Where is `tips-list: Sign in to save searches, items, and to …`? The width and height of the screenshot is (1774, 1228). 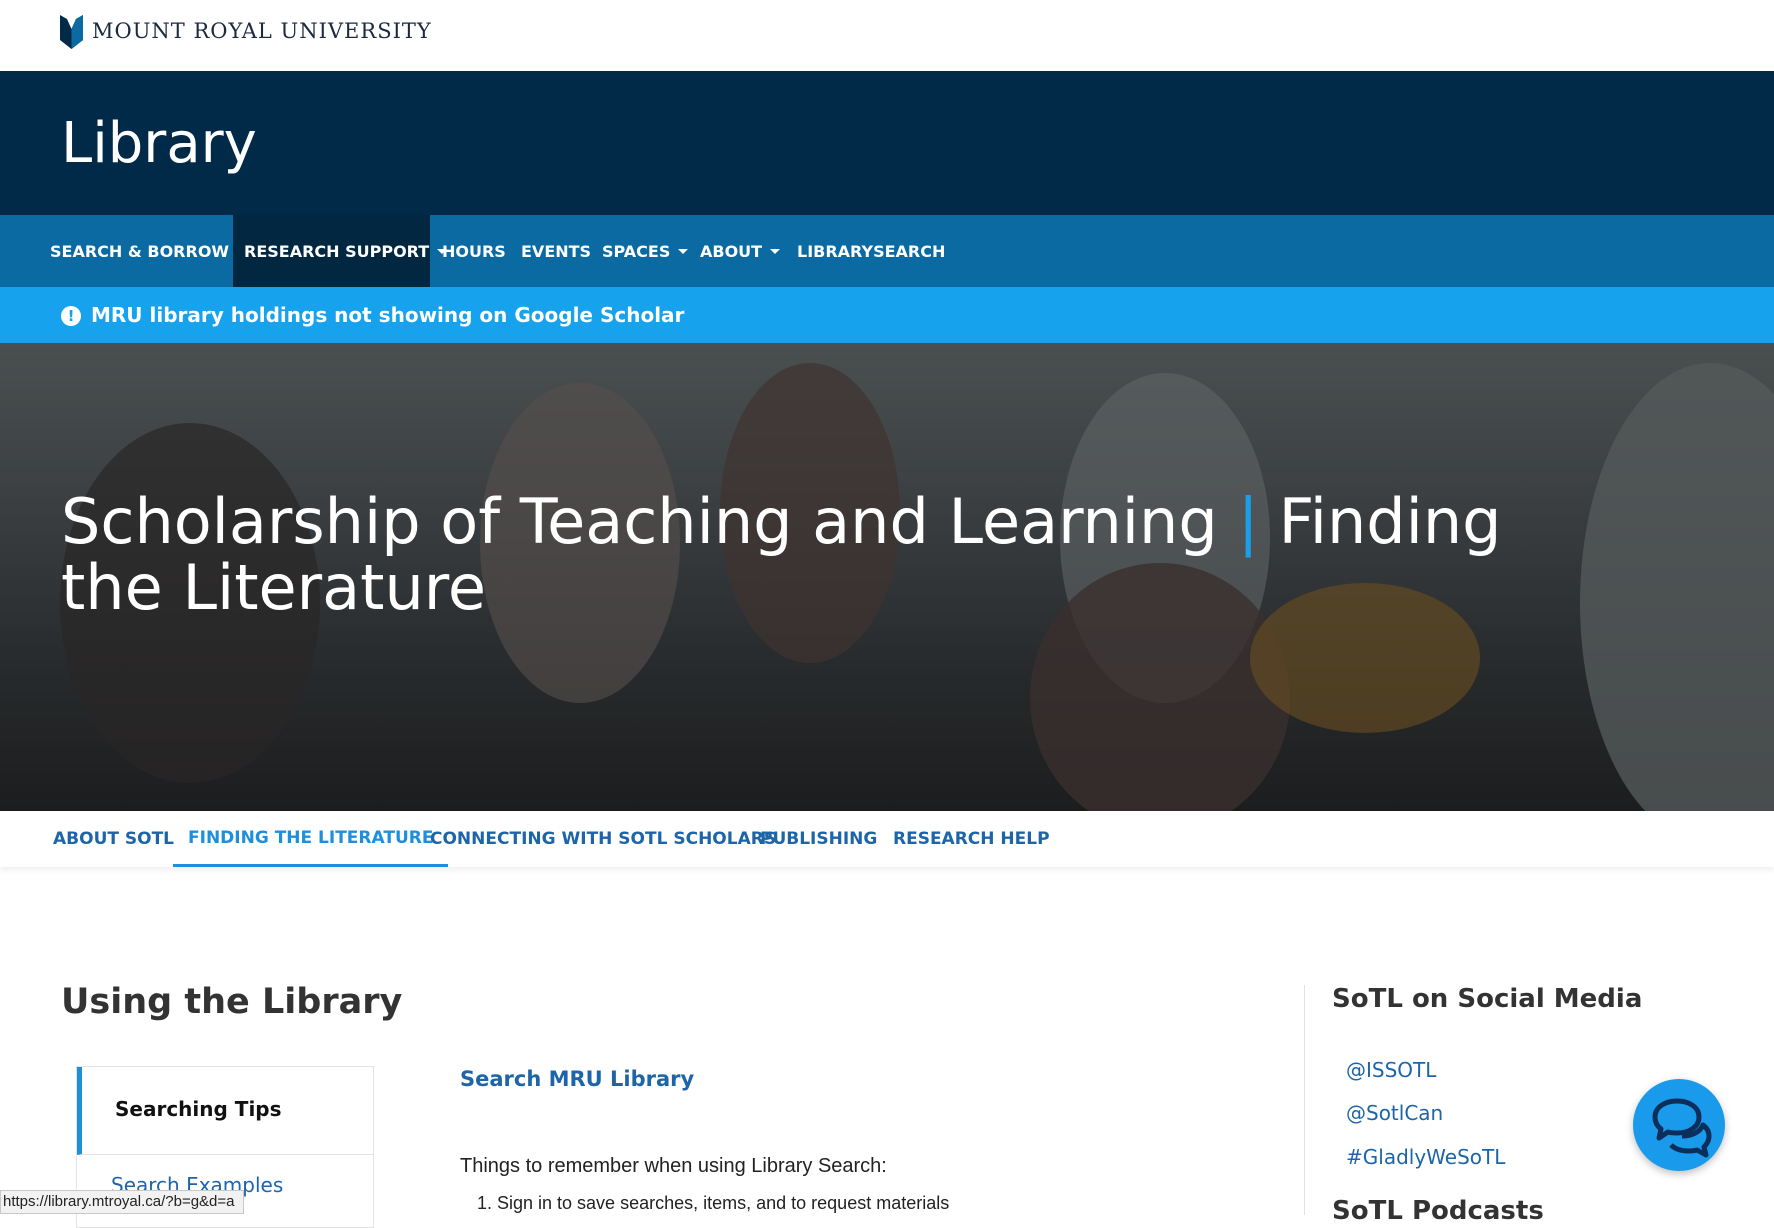
tips-list: Sign in to save searches, items, and to … is located at coordinates (704, 1203).